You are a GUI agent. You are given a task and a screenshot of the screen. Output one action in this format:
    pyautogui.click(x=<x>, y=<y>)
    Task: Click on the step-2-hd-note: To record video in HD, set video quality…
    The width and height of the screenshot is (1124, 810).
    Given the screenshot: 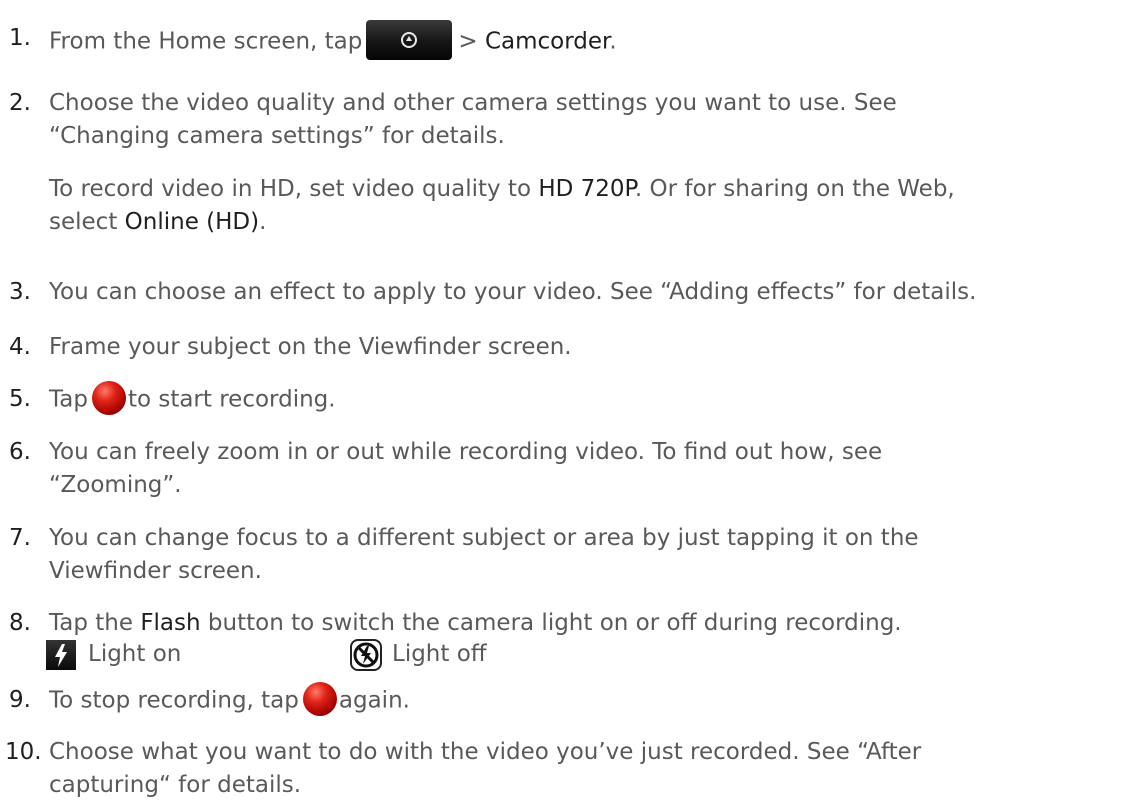 What is the action you would take?
    pyautogui.click(x=502, y=205)
    